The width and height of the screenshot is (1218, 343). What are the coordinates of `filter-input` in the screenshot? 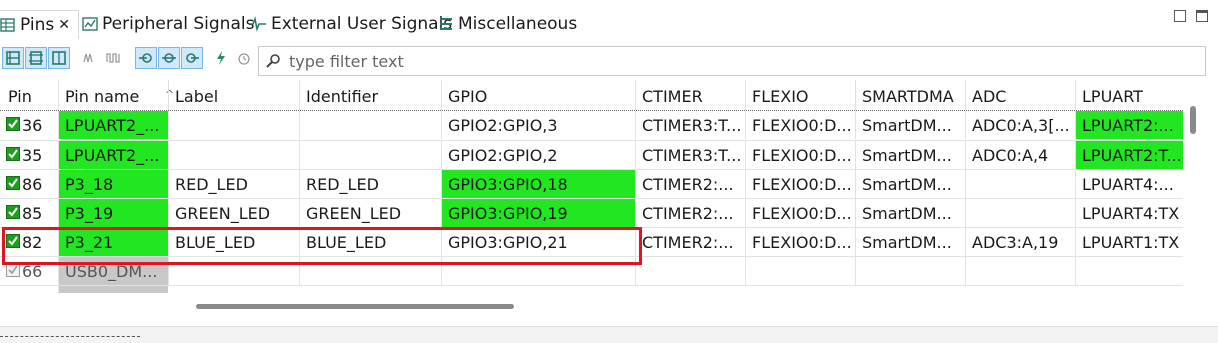 It's located at (729, 61).